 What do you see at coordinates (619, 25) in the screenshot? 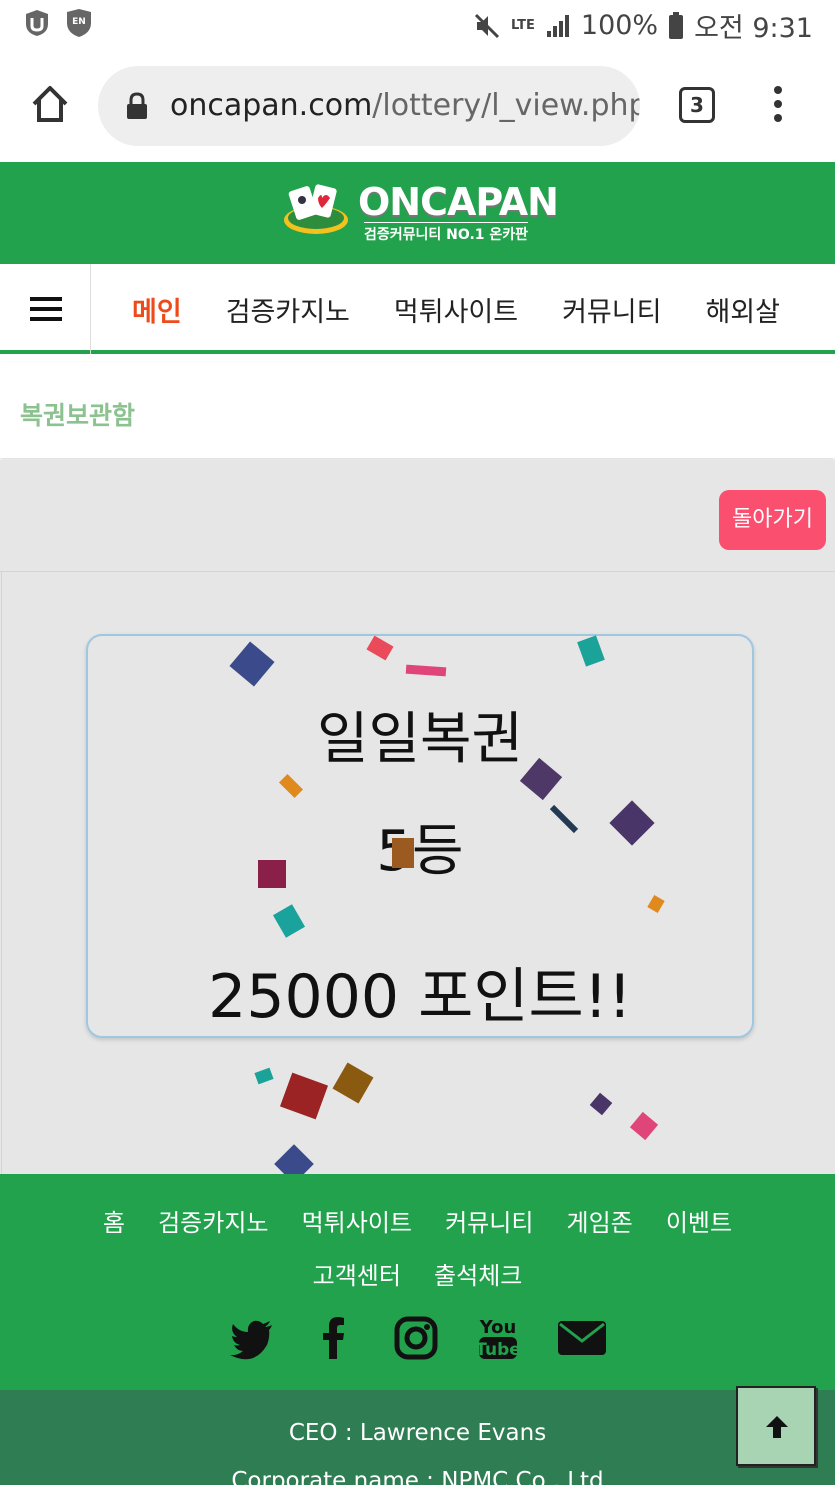
I see `battery-percent: 100%` at bounding box center [619, 25].